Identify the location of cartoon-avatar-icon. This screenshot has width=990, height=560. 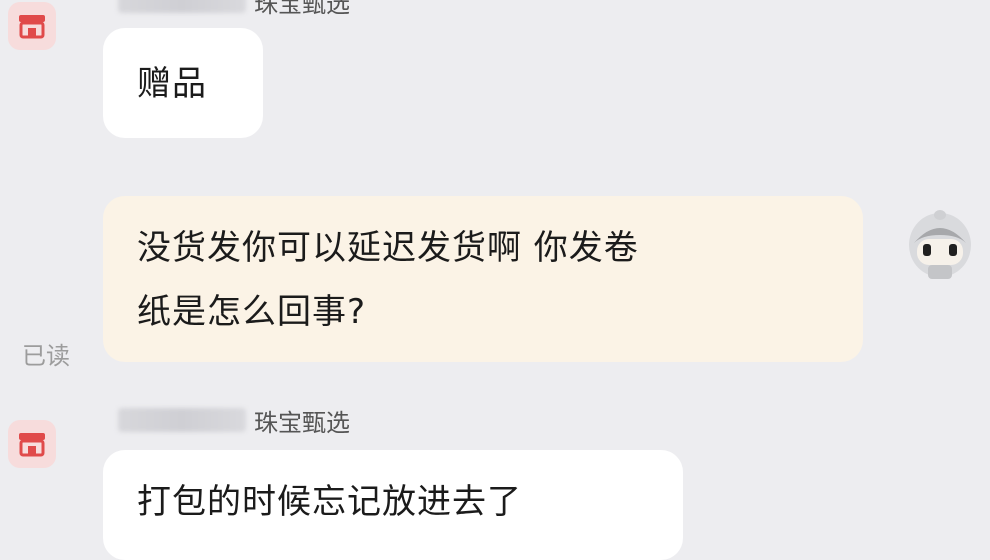
(940, 244).